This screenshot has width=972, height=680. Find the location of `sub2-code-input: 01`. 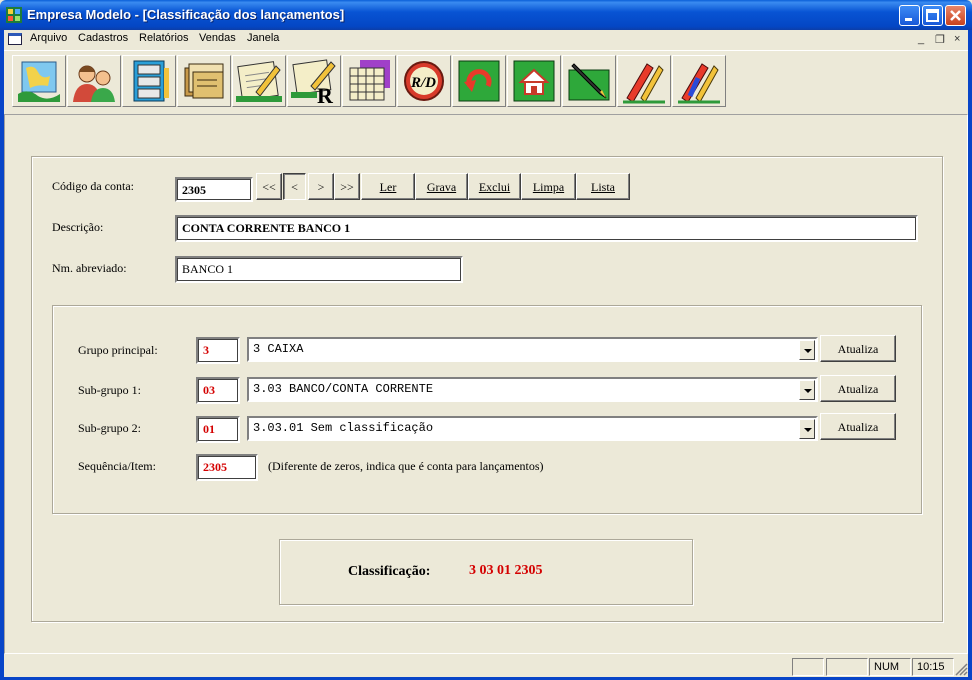

sub2-code-input: 01 is located at coordinates (218, 429).